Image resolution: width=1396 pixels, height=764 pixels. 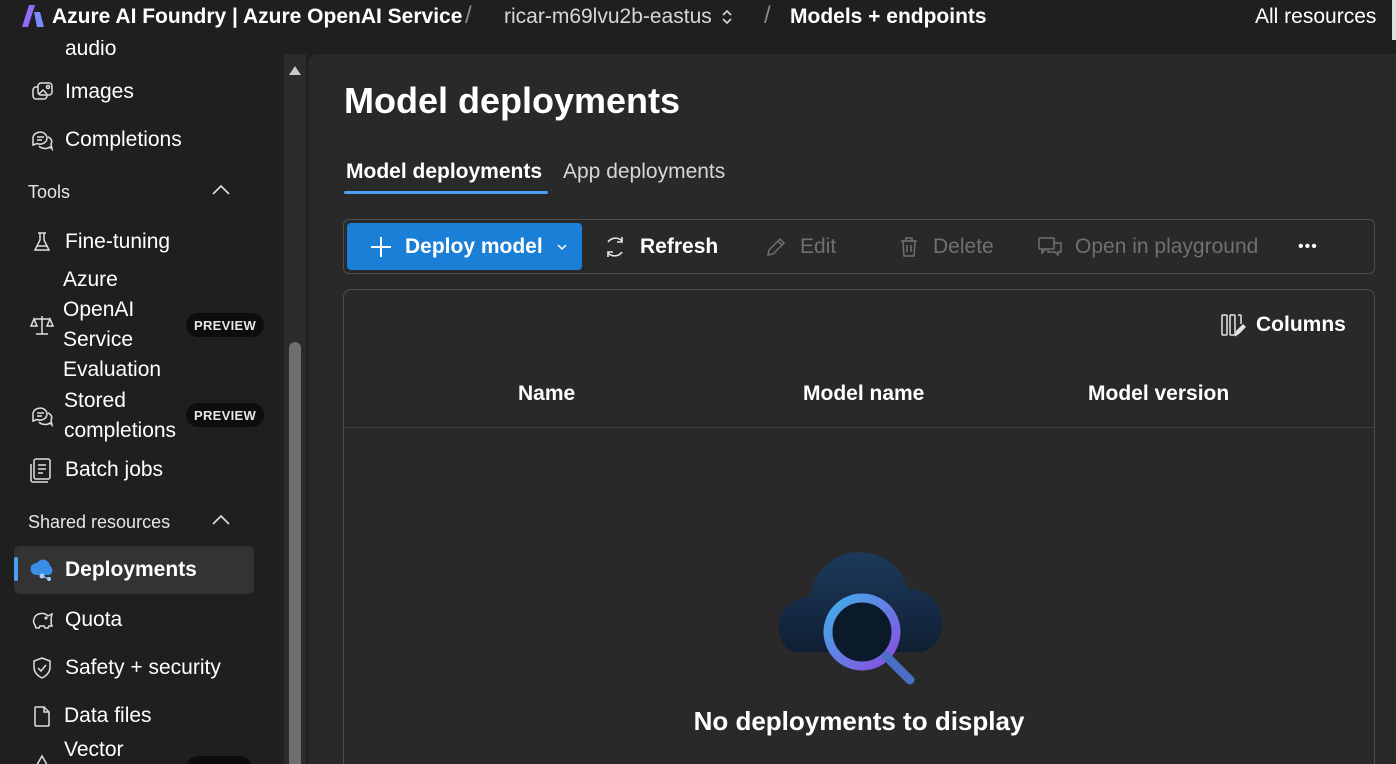 I want to click on scale-icon, so click(x=42, y=325).